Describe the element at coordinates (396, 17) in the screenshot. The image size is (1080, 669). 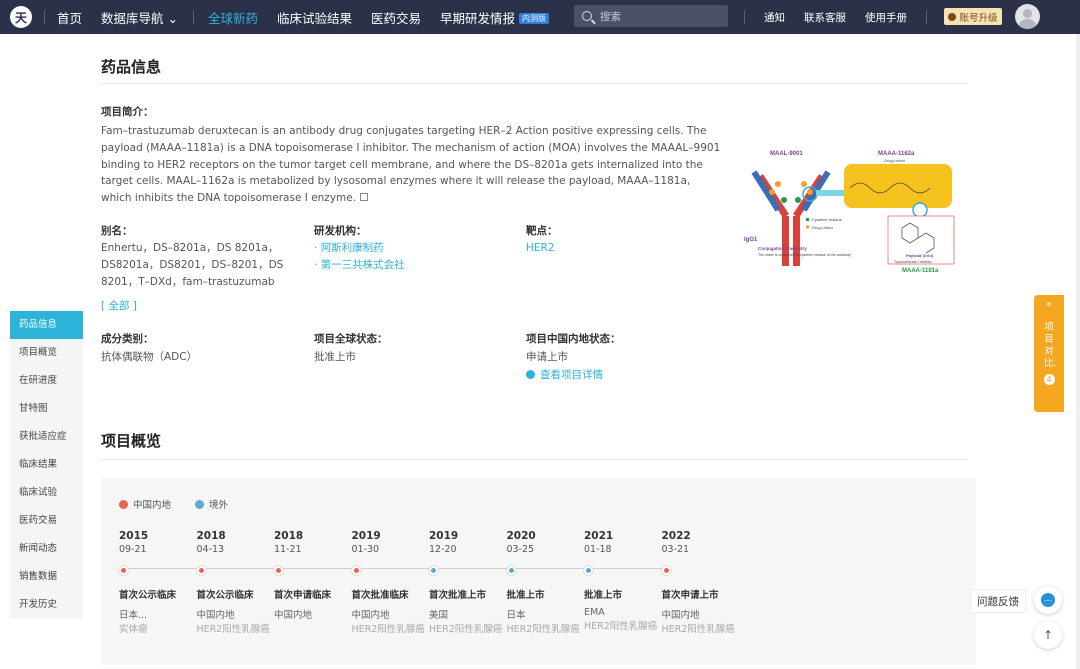
I see `nav-pharma-deals: 医药交易` at that location.